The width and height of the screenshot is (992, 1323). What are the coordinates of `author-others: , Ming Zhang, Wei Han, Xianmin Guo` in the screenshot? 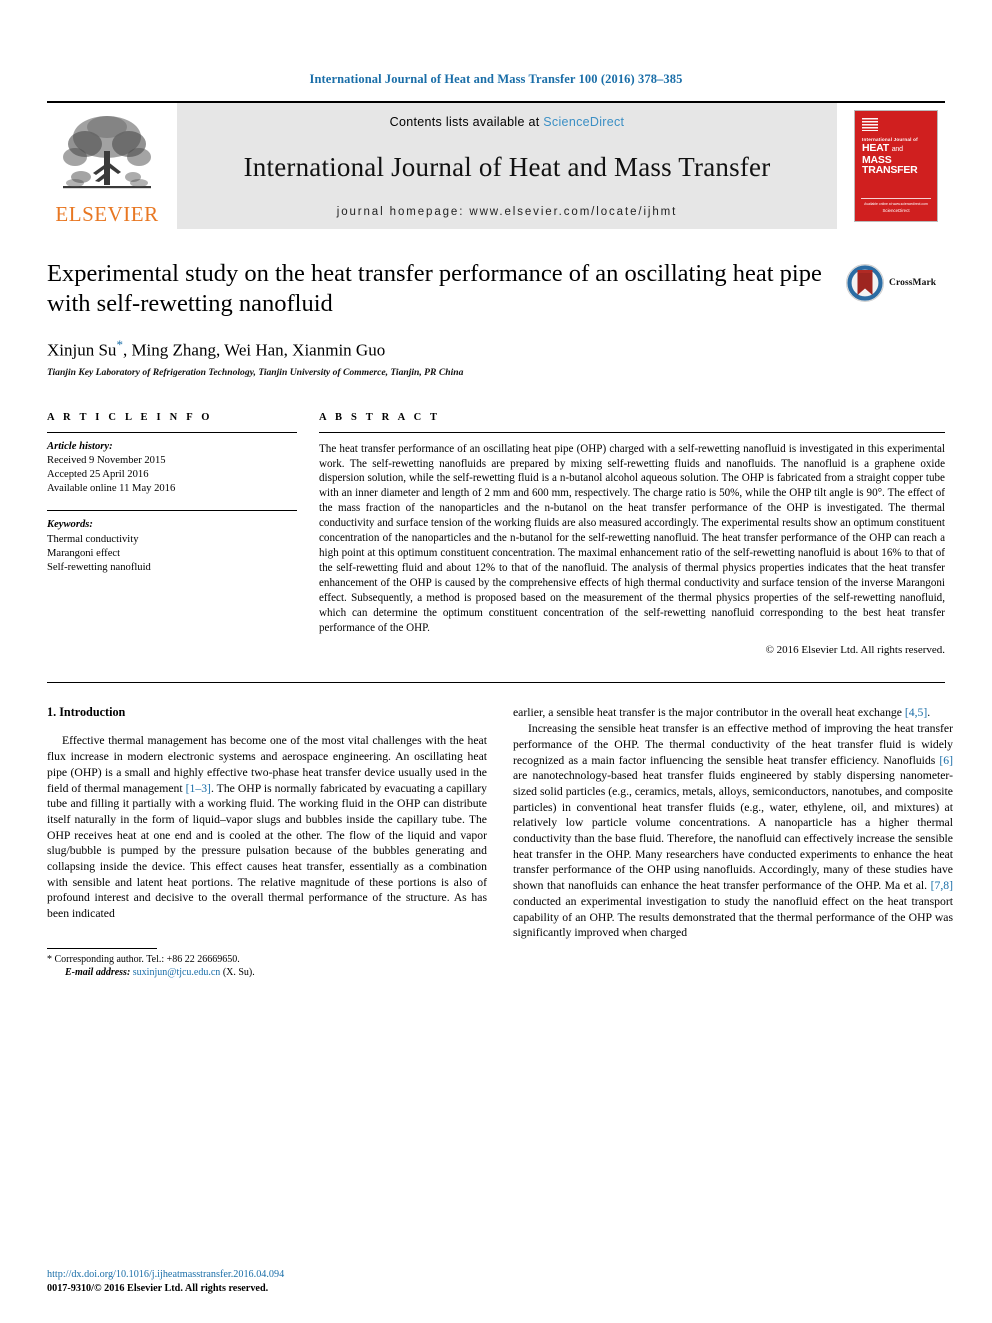 It's located at (254, 350).